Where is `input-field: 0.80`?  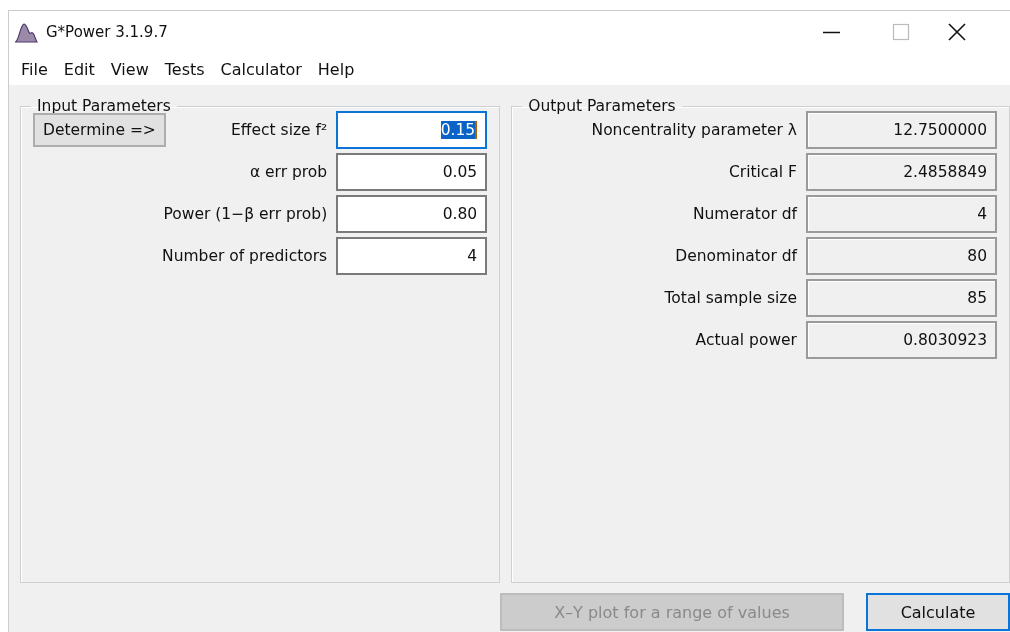 input-field: 0.80 is located at coordinates (412, 214).